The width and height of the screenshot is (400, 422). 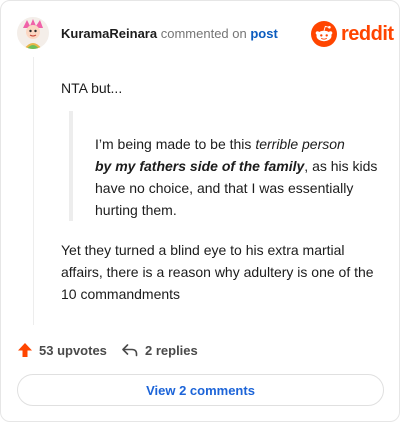 I want to click on comment-actions: 53 upvotes 2 replies, so click(x=201, y=350).